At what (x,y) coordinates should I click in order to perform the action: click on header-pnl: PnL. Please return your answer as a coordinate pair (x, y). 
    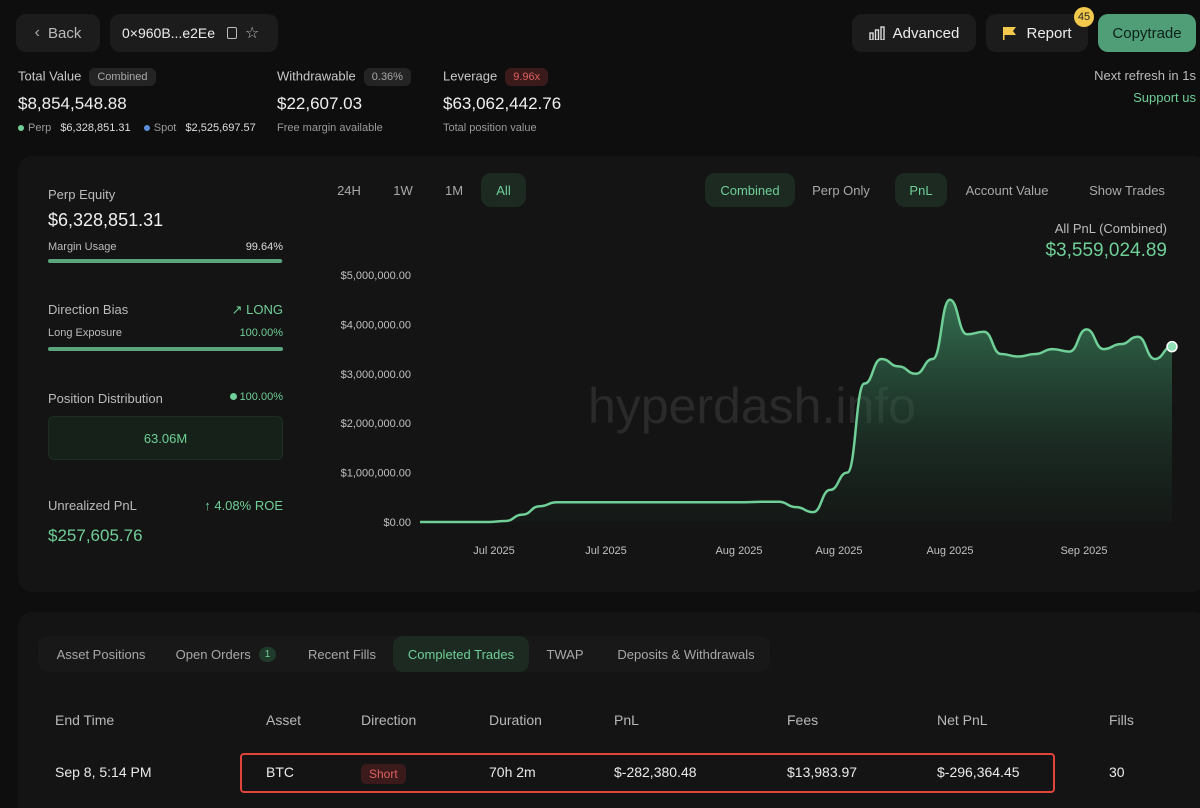
    Looking at the image, I should click on (626, 720).